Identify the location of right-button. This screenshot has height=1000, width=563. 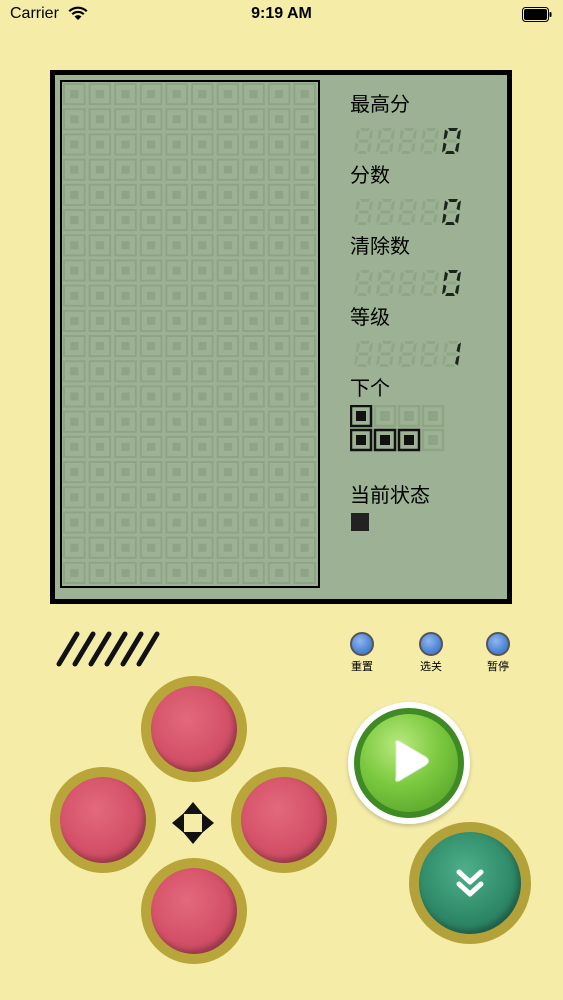
(284, 820).